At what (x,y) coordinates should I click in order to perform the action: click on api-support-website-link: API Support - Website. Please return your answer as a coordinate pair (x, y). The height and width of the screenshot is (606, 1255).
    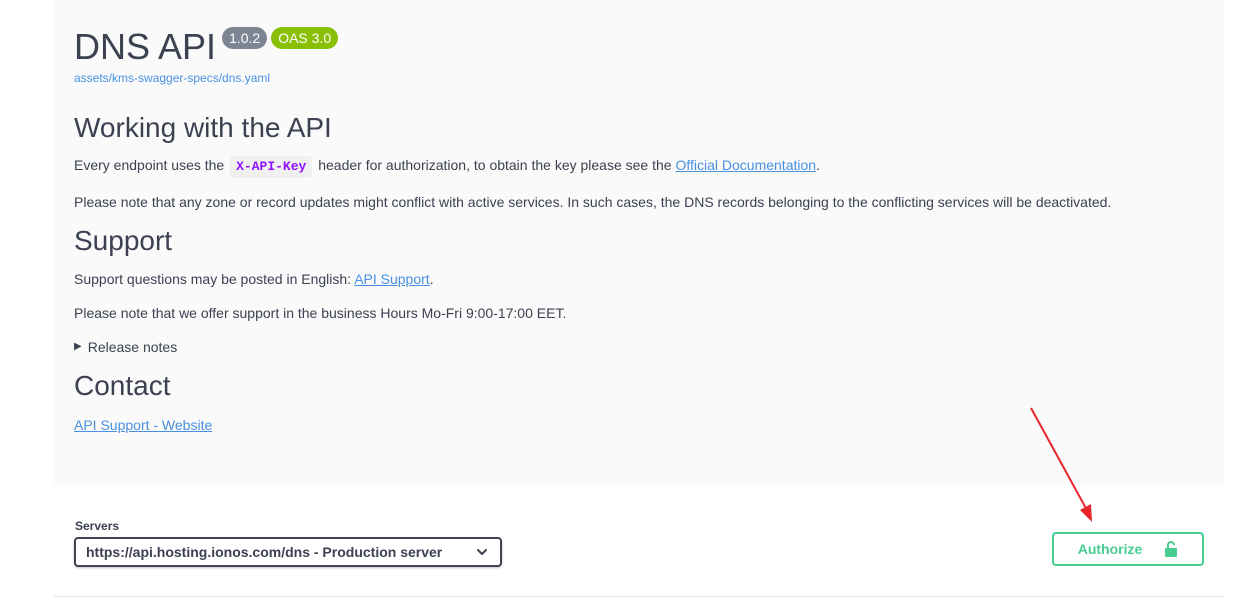
    Looking at the image, I should click on (143, 425).